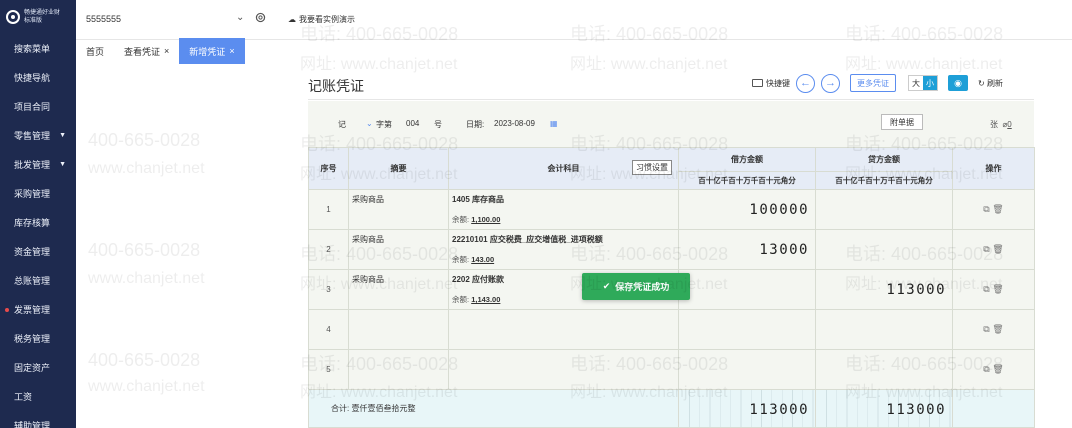 The image size is (1072, 428). What do you see at coordinates (38, 17) in the screenshot?
I see `brand-logo: 畅捷通好业财 标准版` at bounding box center [38, 17].